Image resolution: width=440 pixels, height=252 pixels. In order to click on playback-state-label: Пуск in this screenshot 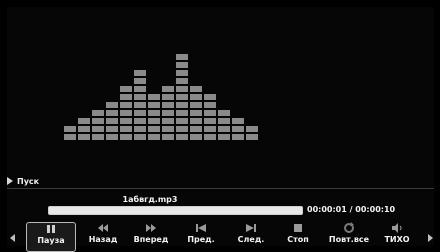, I will do `click(28, 181)`.